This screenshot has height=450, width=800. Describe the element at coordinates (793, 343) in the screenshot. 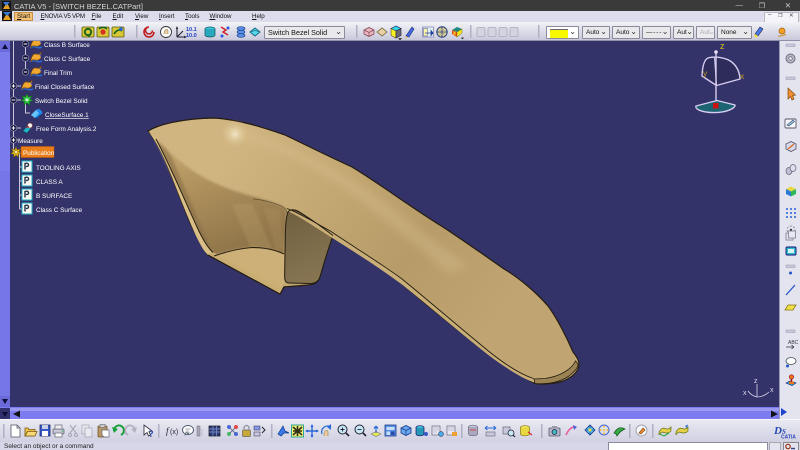

I see `svg-text: ABC` at that location.